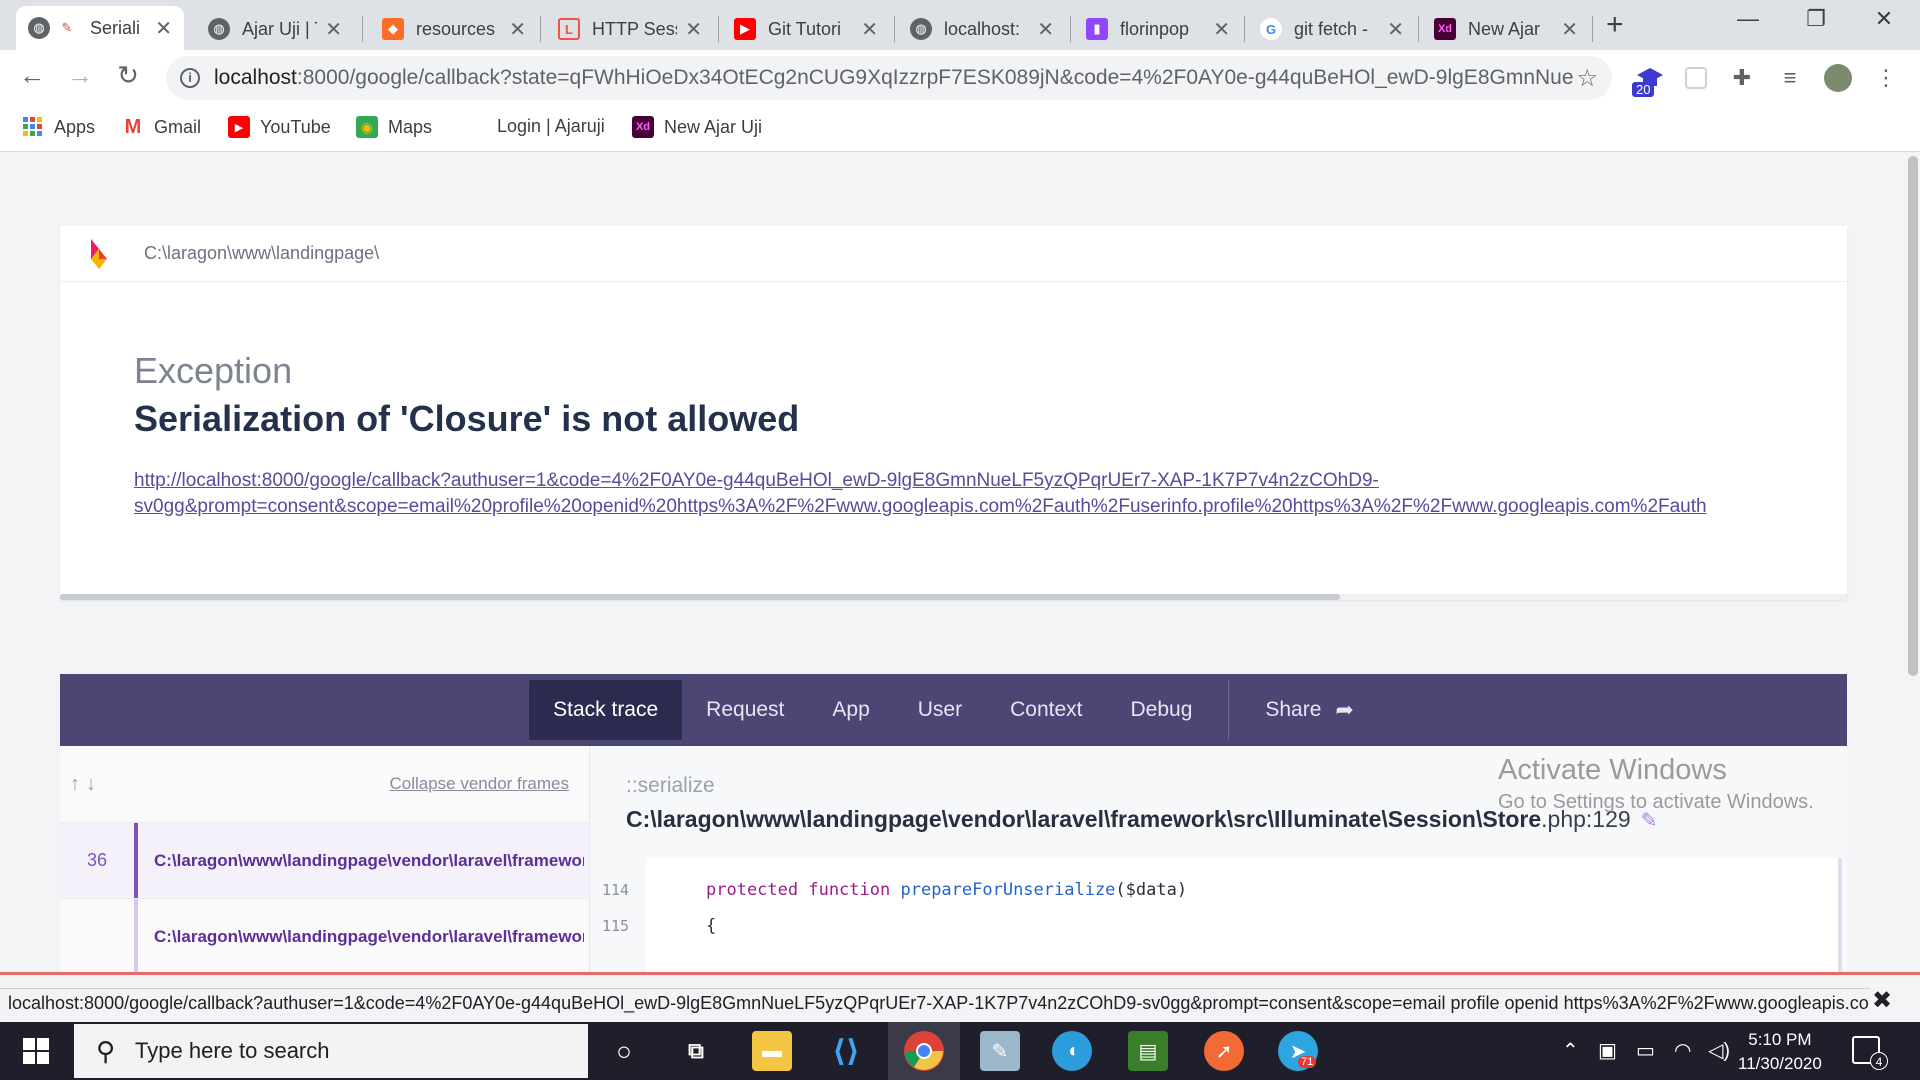  Describe the element at coordinates (275, 29) in the screenshot. I see `tab-ajar-uji: ◍ Ajar Uji | T ✕` at that location.